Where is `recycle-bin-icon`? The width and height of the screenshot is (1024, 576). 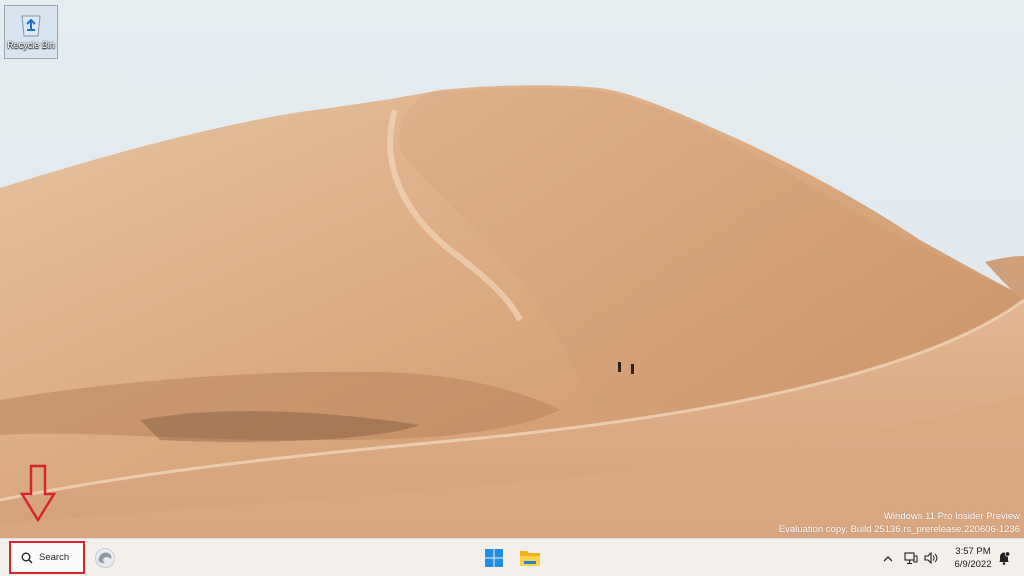 recycle-bin-icon is located at coordinates (31, 26).